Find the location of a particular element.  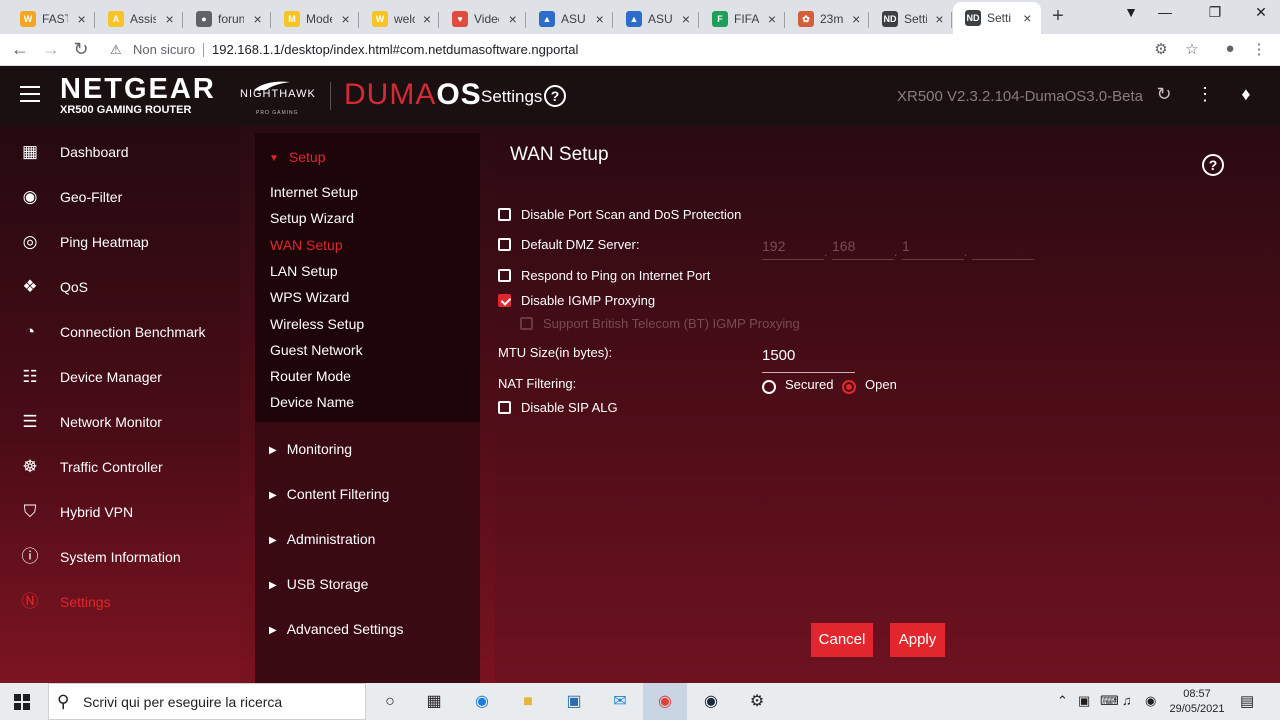

edge-browser-icon: ◉ is located at coordinates (482, 702).